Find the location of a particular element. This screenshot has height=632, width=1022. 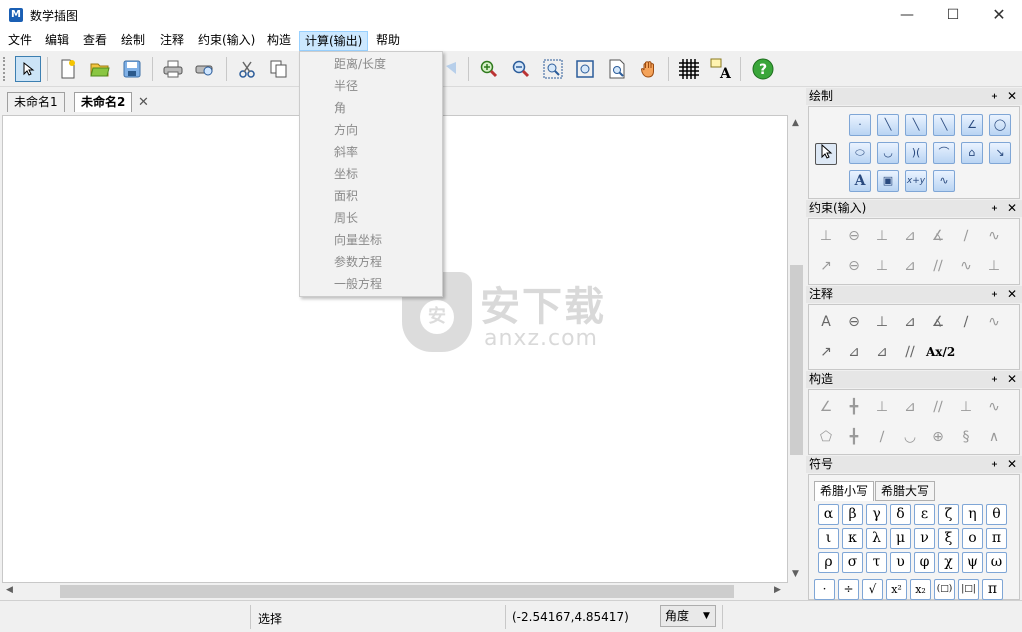

vector-tool-icon: ↘ is located at coordinates (1000, 153).